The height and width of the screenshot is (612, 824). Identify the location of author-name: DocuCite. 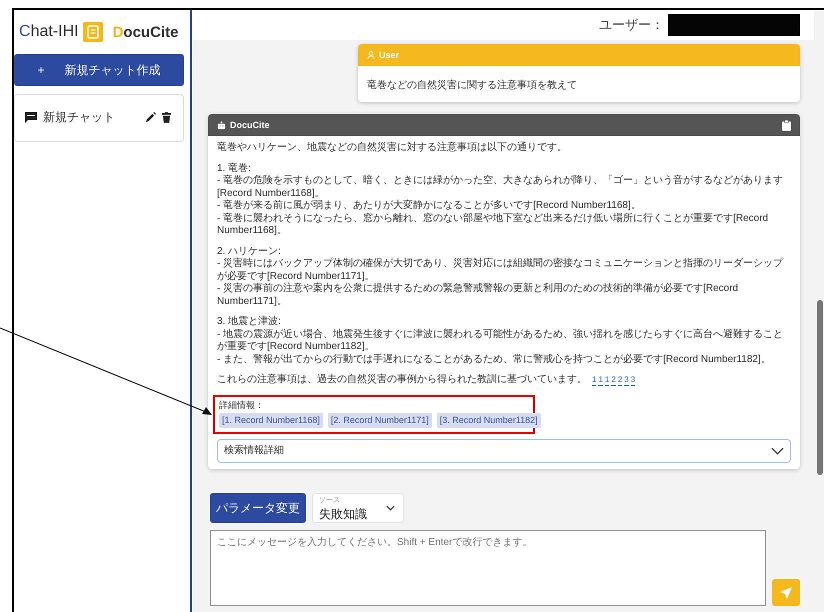
(250, 125).